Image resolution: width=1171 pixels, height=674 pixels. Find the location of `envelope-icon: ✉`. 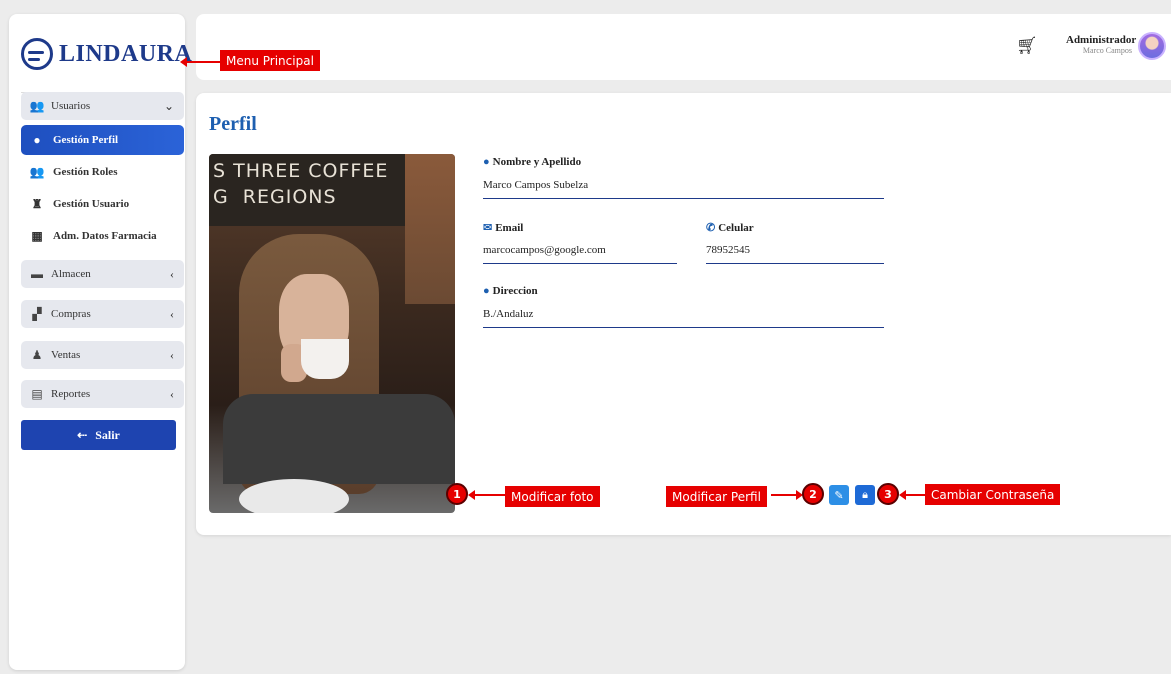

envelope-icon: ✉ is located at coordinates (488, 228).